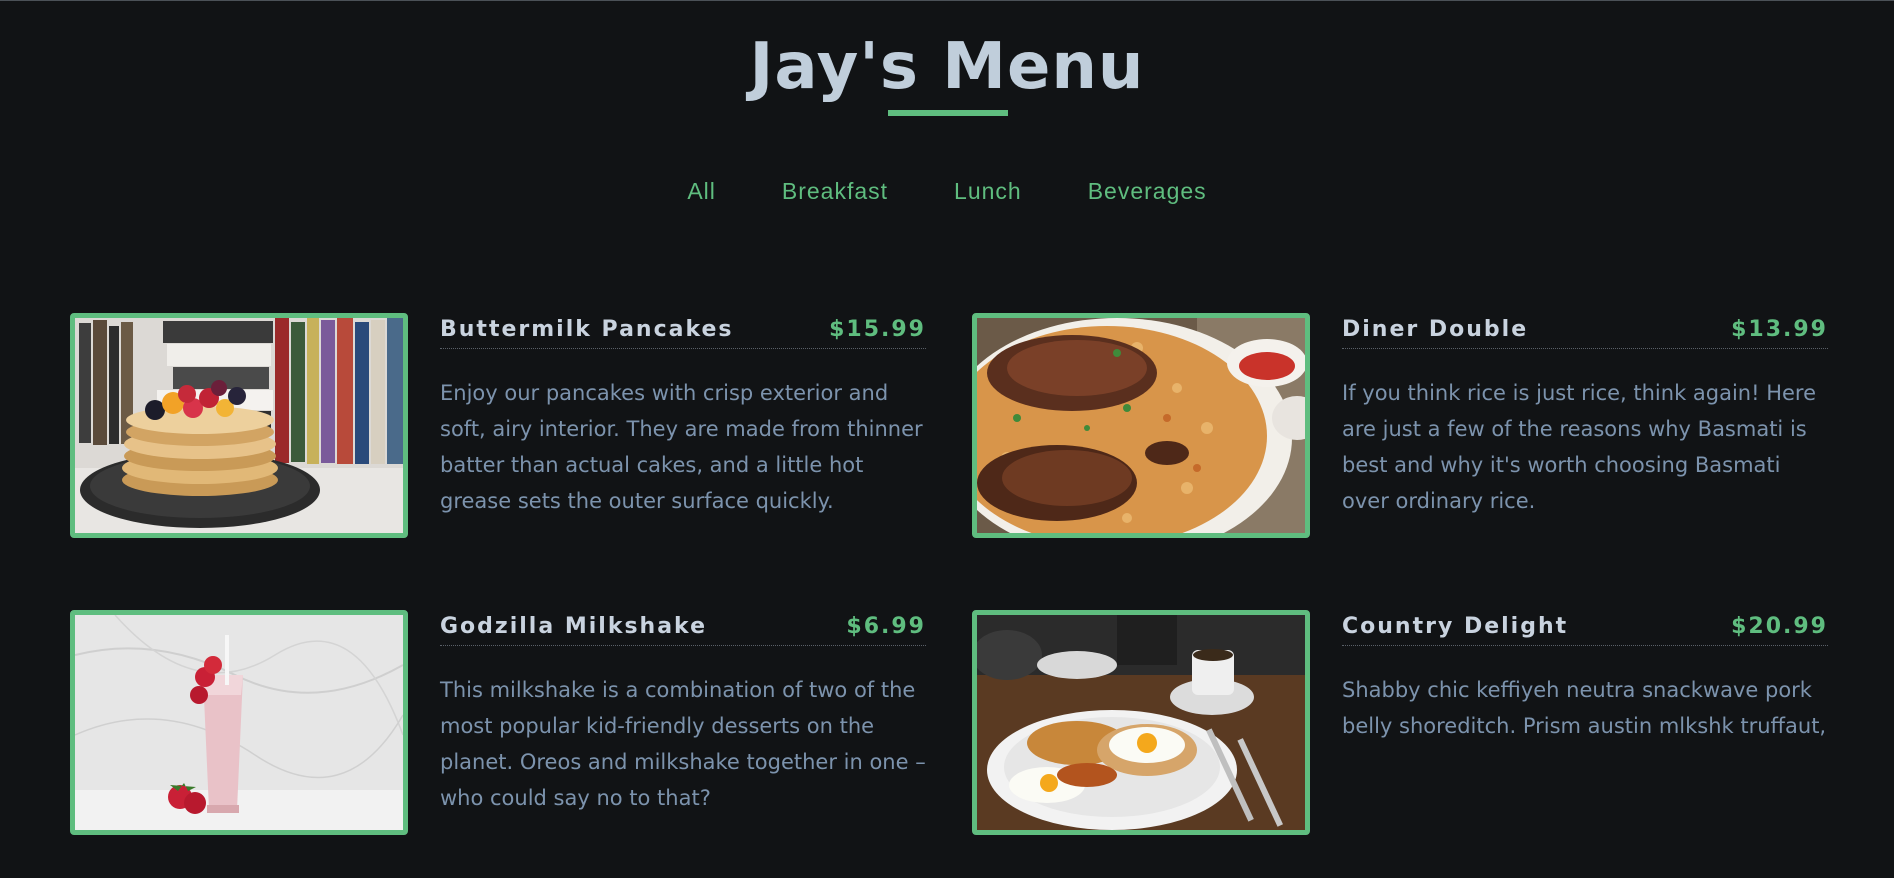 The image size is (1894, 878). Describe the element at coordinates (1779, 626) in the screenshot. I see `menu-item-price: $20.99` at that location.